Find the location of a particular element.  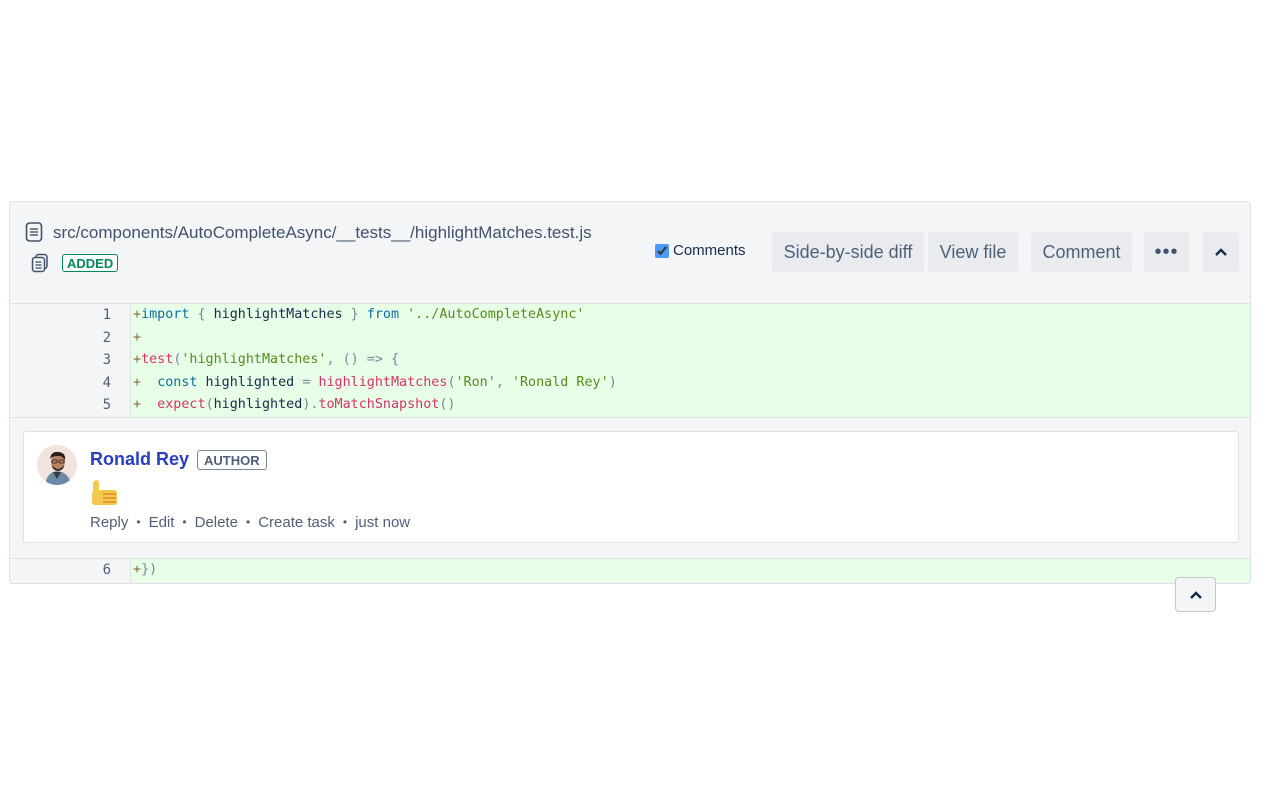

comment-button: Comment is located at coordinates (1081, 252).